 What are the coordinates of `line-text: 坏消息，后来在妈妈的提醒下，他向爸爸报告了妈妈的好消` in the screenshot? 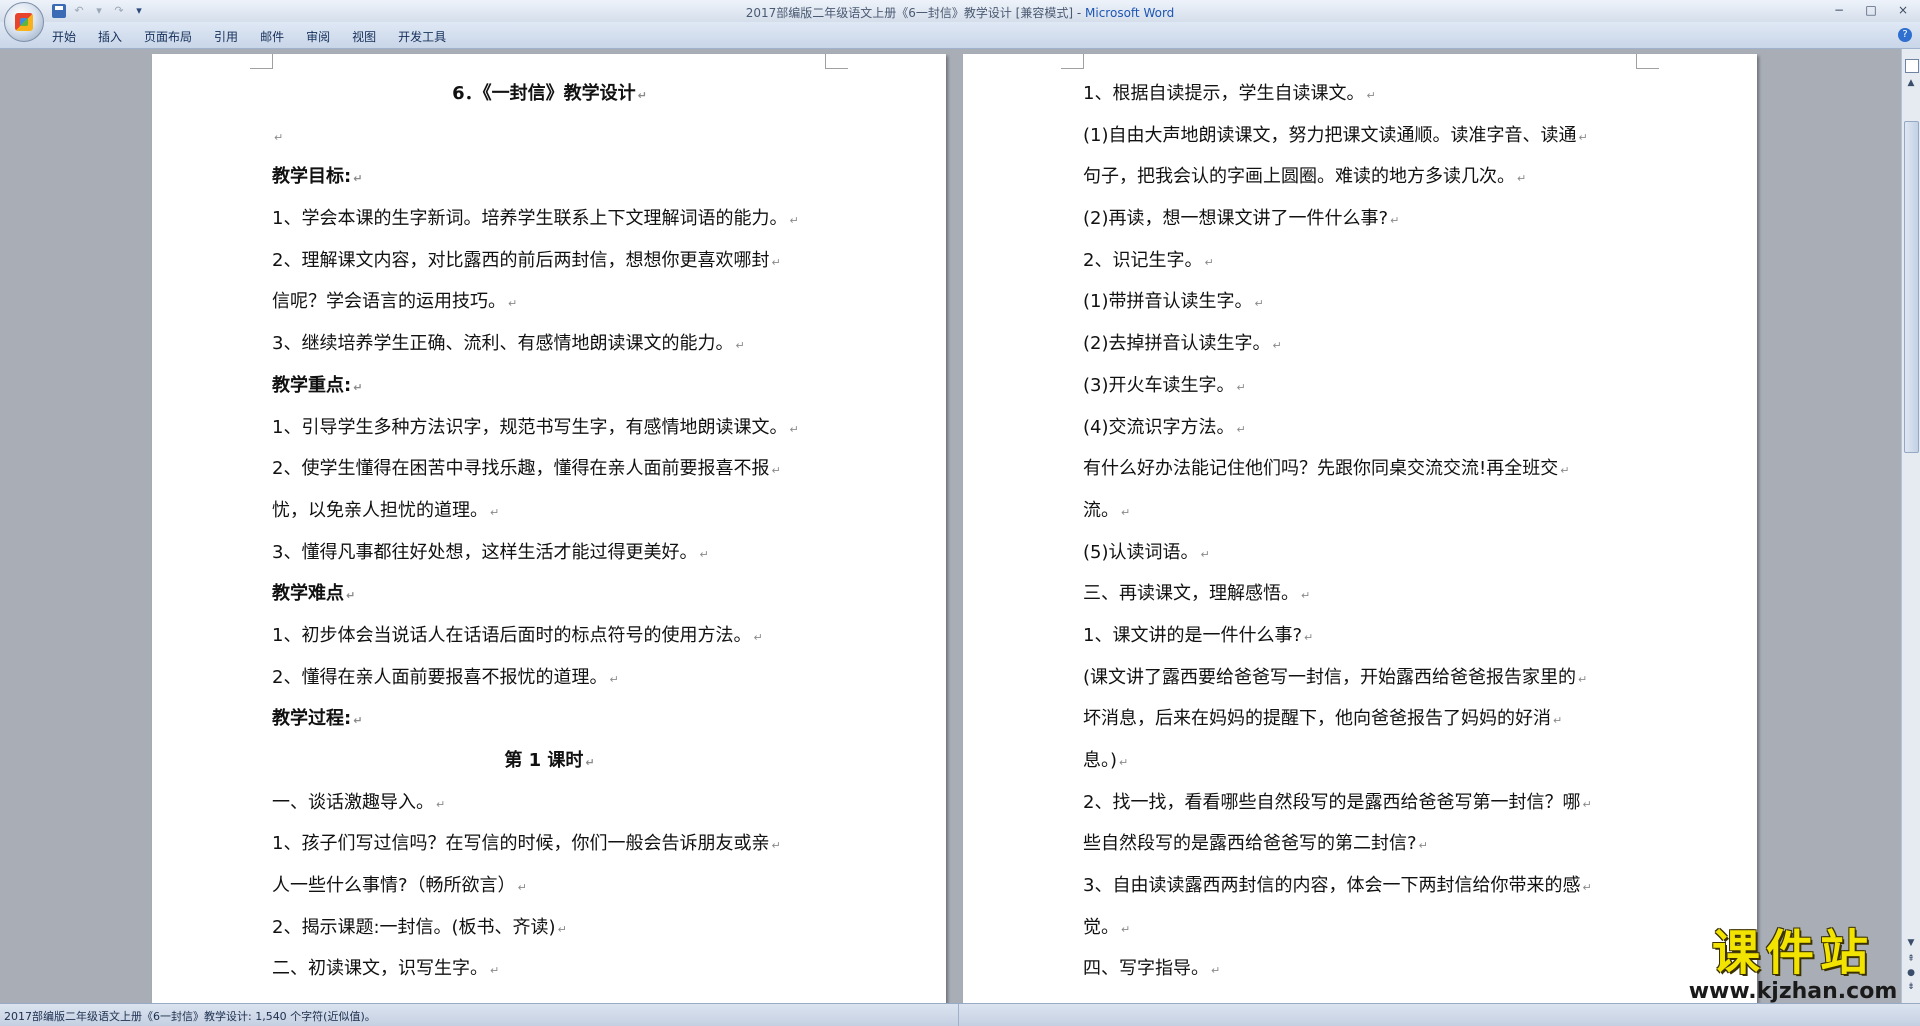 It's located at (1317, 719).